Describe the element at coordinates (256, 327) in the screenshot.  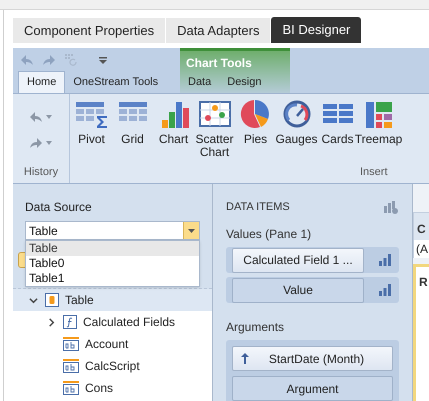
I see `section-label: Arguments` at that location.